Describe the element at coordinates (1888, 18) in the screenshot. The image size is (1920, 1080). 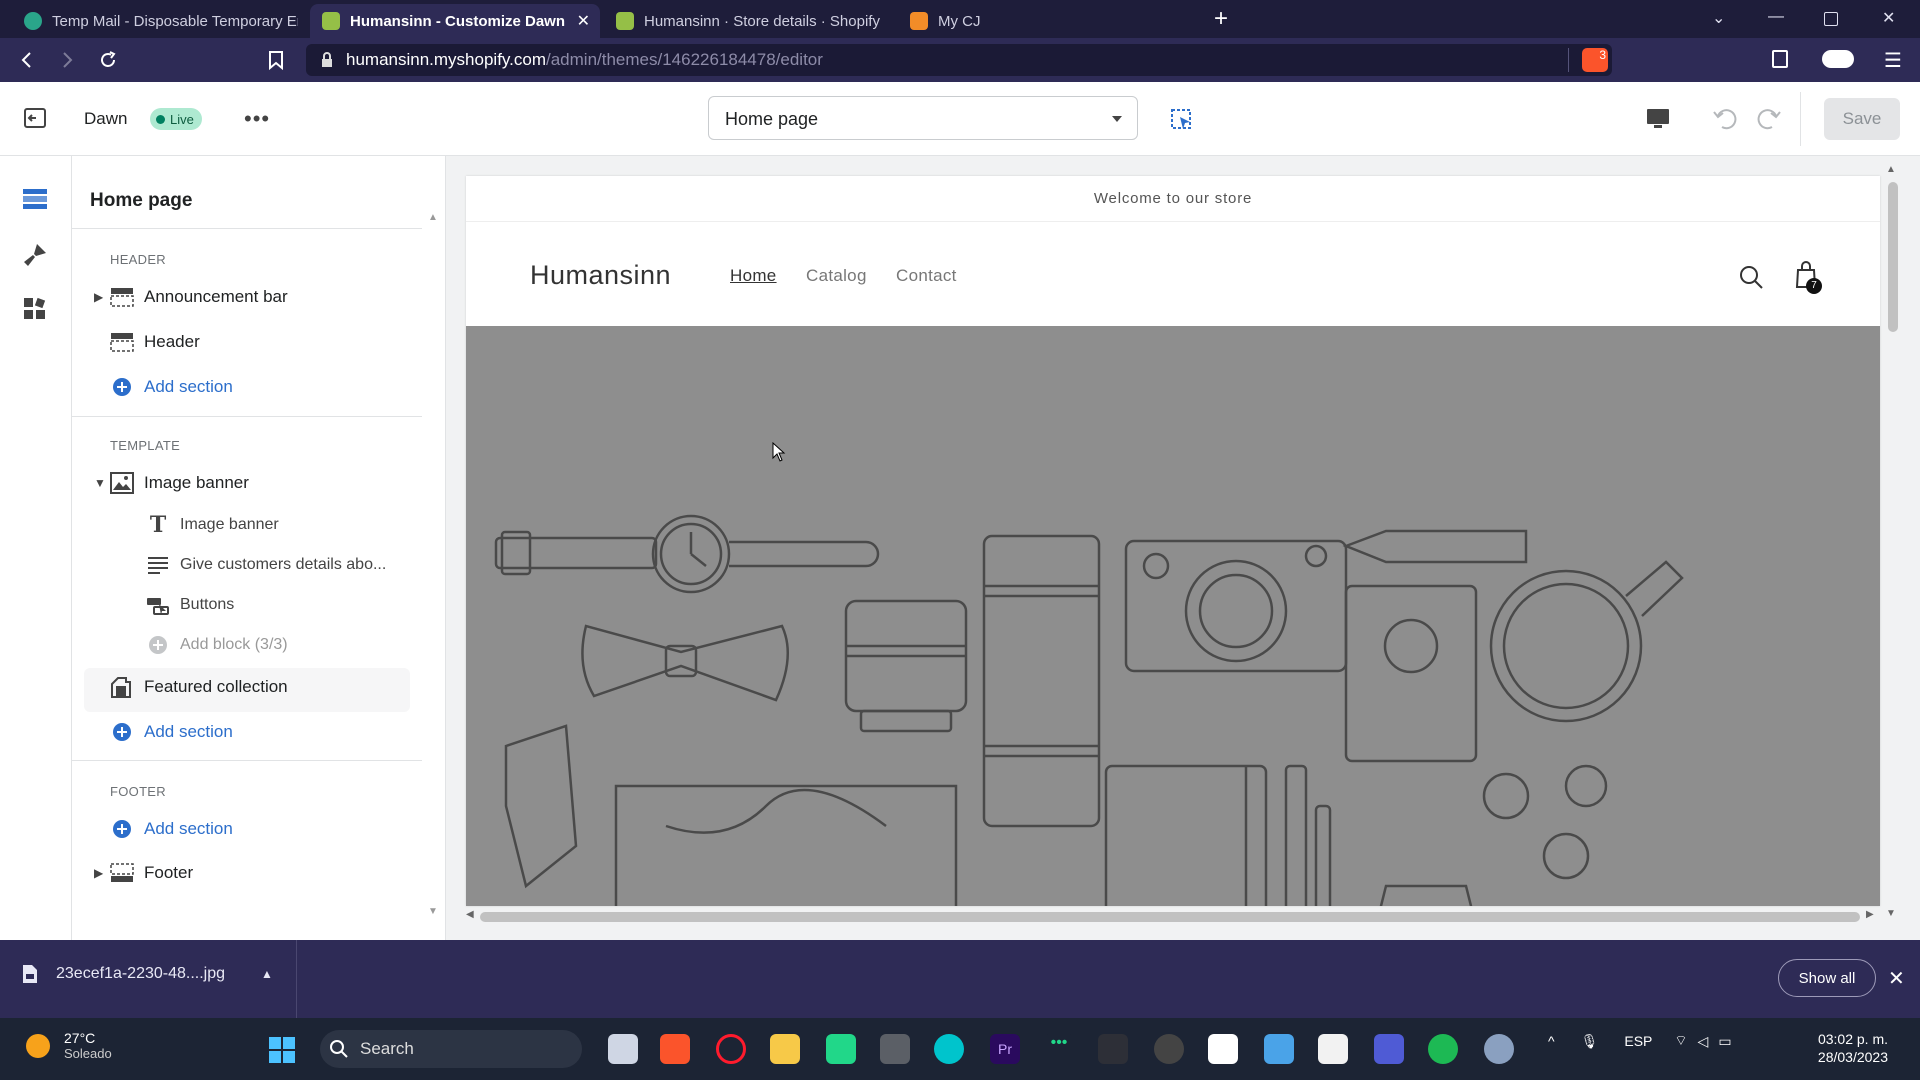
I see `close-window-button: ✕` at that location.